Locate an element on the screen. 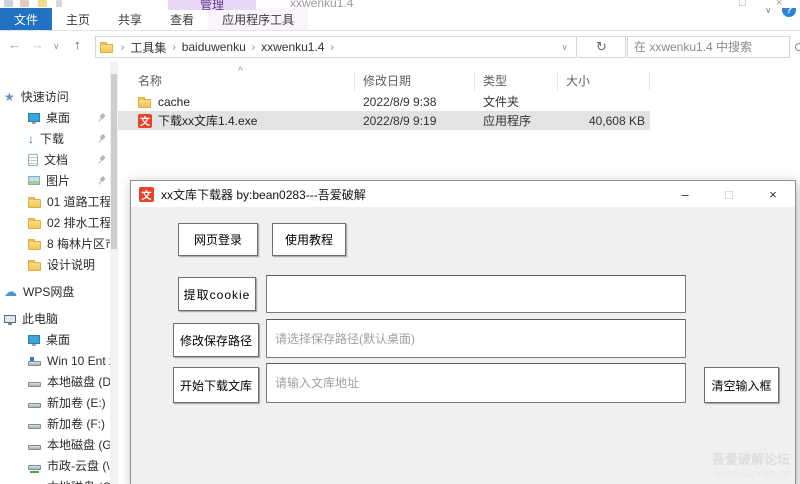 Image resolution: width=800 pixels, height=484 pixels. refresh-button: ↻ is located at coordinates (602, 47).